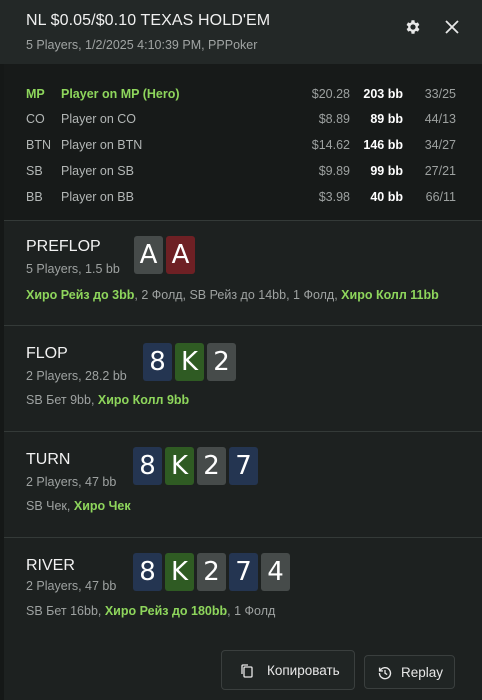 The width and height of the screenshot is (482, 700). Describe the element at coordinates (76, 376) in the screenshot. I see `street-info: 2 Players, 28.2 bb` at that location.